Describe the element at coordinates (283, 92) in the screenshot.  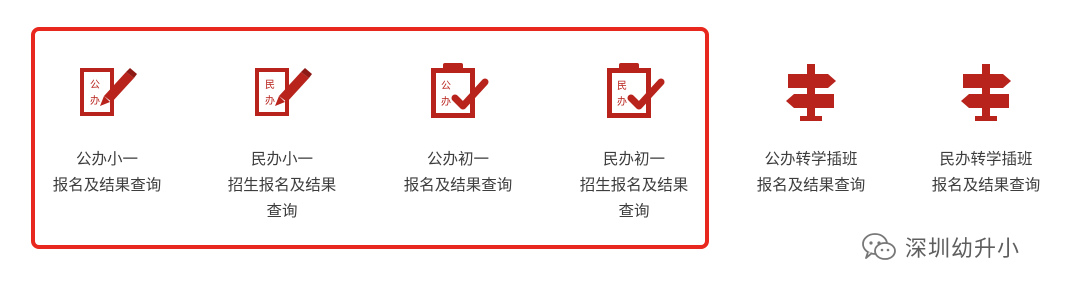
I see `private-school-document-pen-icon: 民 办` at that location.